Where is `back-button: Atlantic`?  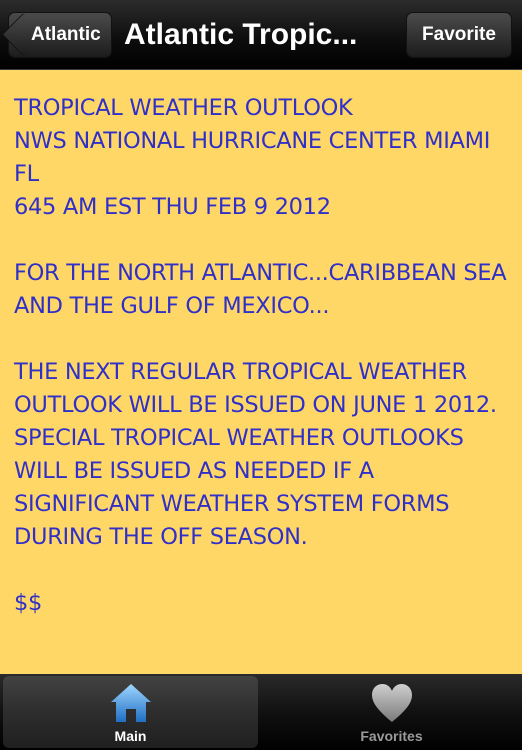 back-button: Atlantic is located at coordinates (56, 35).